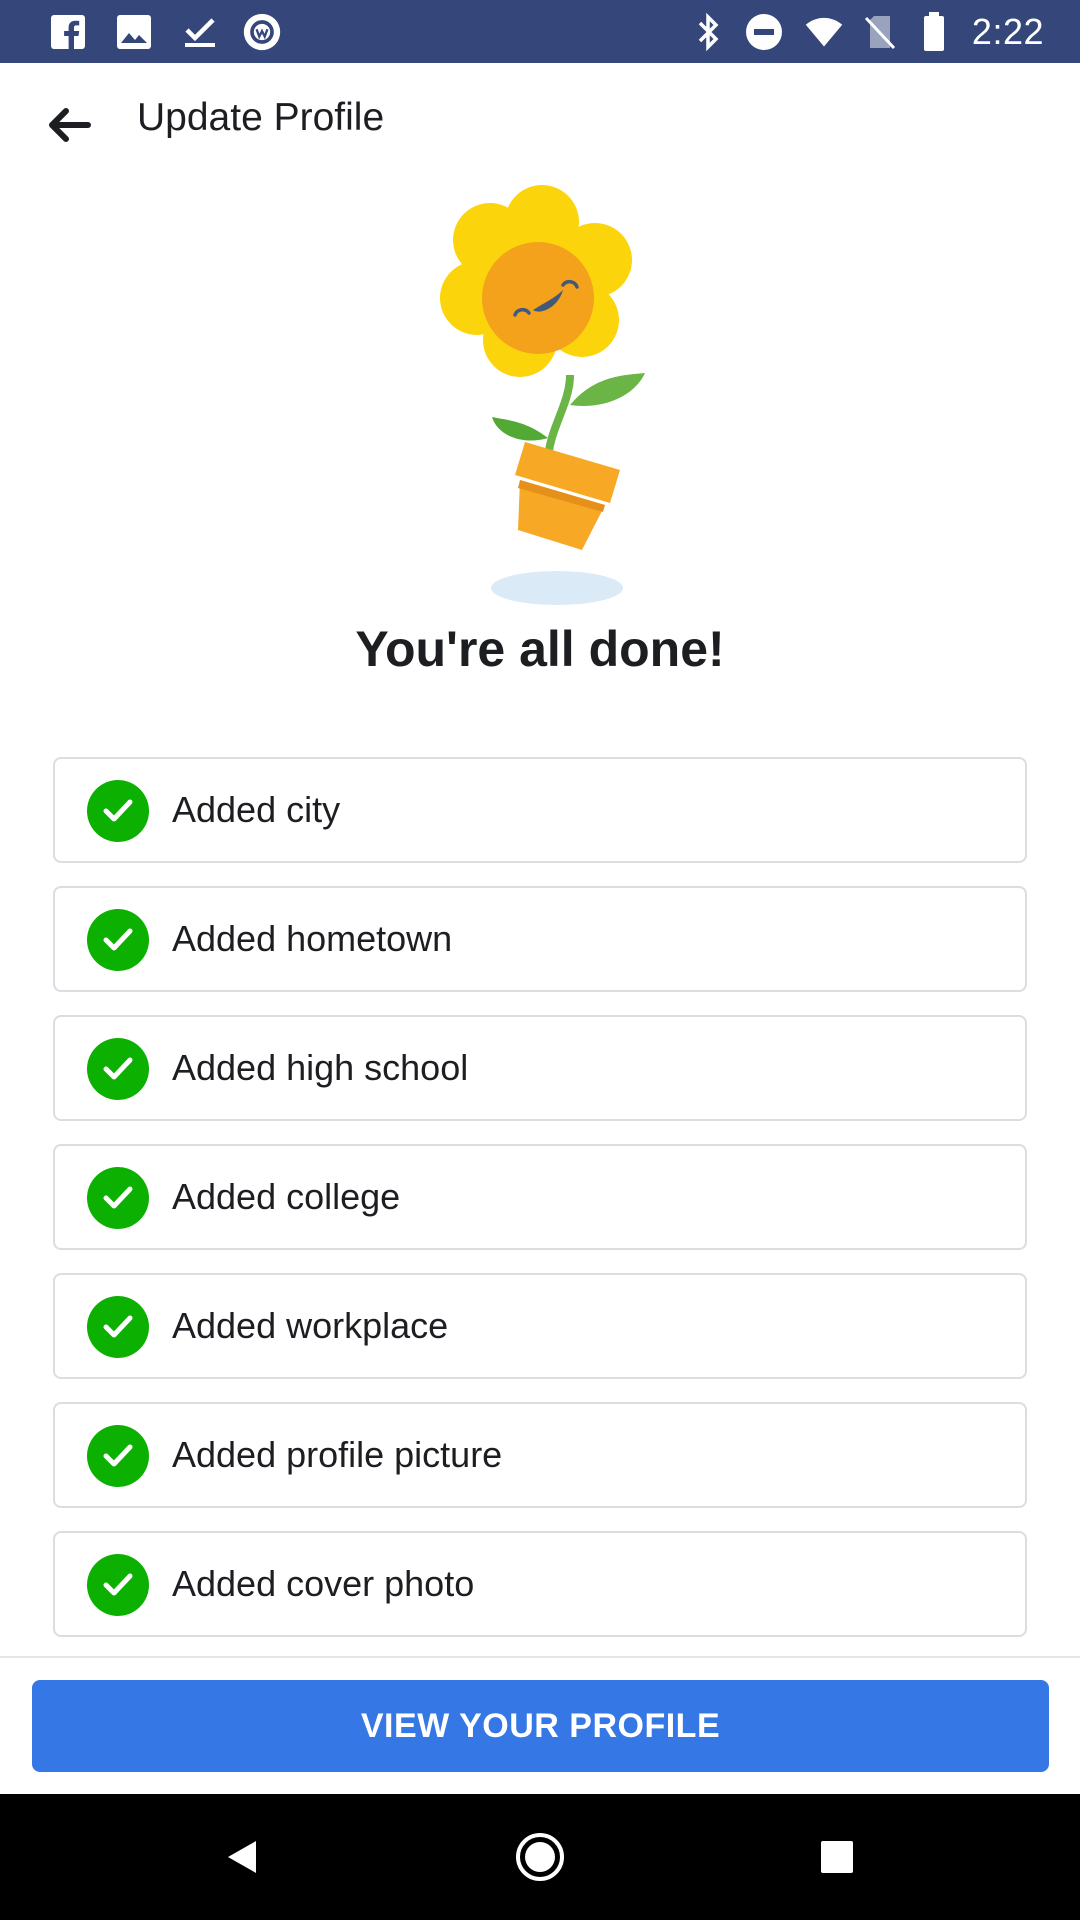  I want to click on wifi-icon, so click(824, 32).